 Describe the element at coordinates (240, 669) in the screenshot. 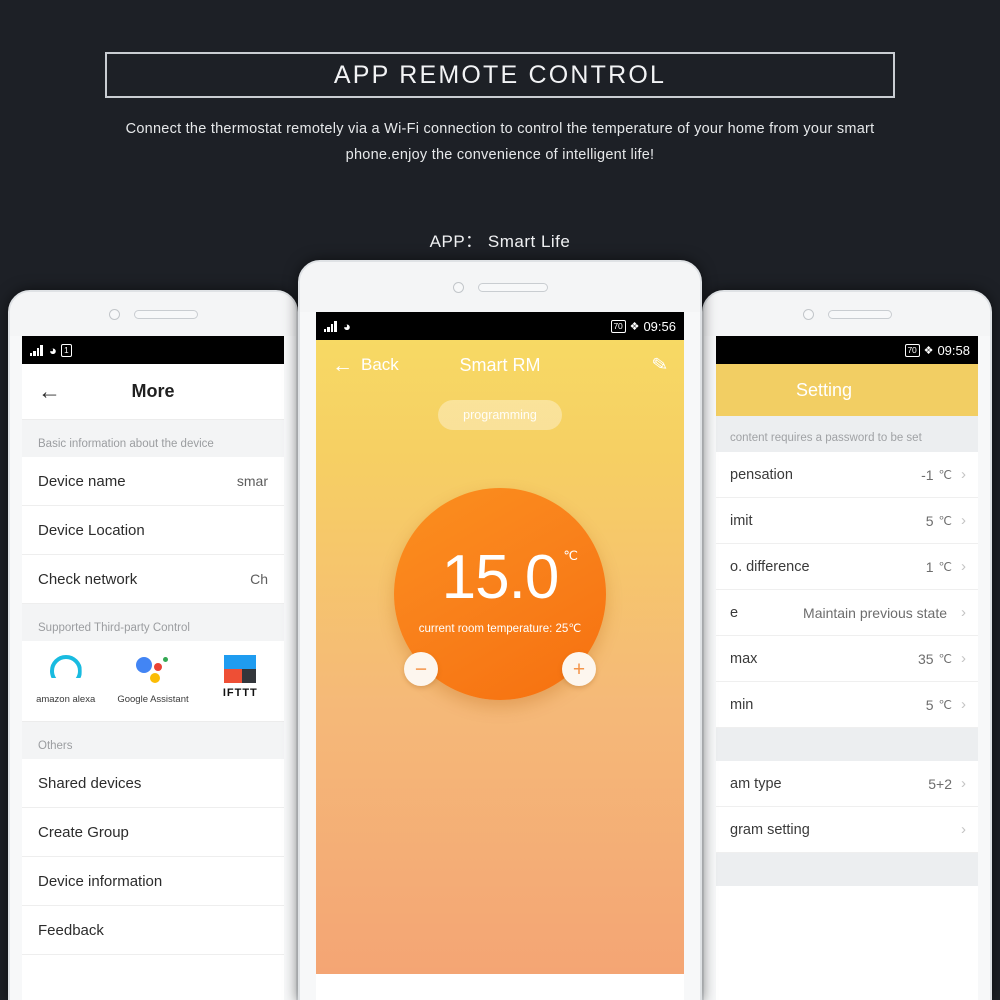

I see `ifttt-icon` at that location.